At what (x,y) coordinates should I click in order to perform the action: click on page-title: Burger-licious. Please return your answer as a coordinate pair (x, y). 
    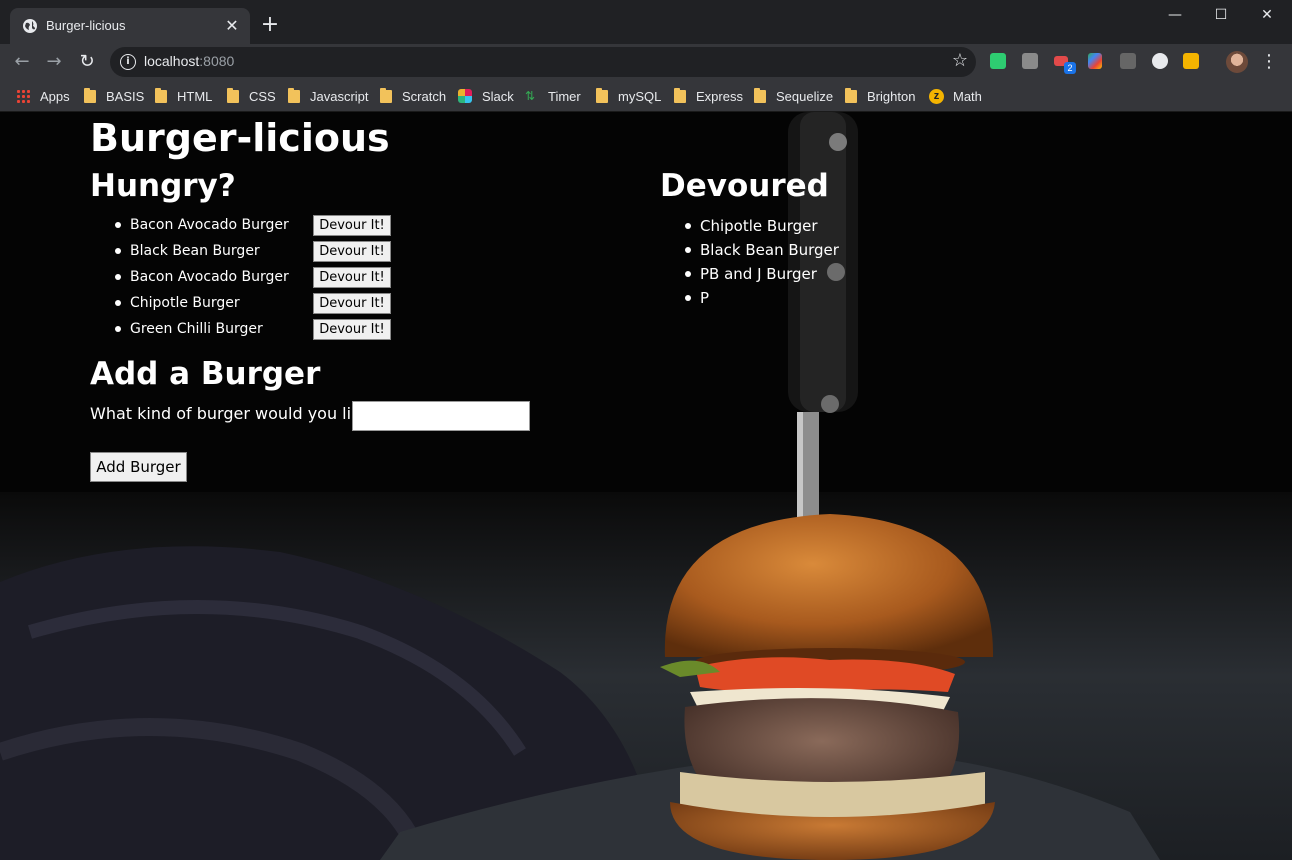
    Looking at the image, I should click on (240, 138).